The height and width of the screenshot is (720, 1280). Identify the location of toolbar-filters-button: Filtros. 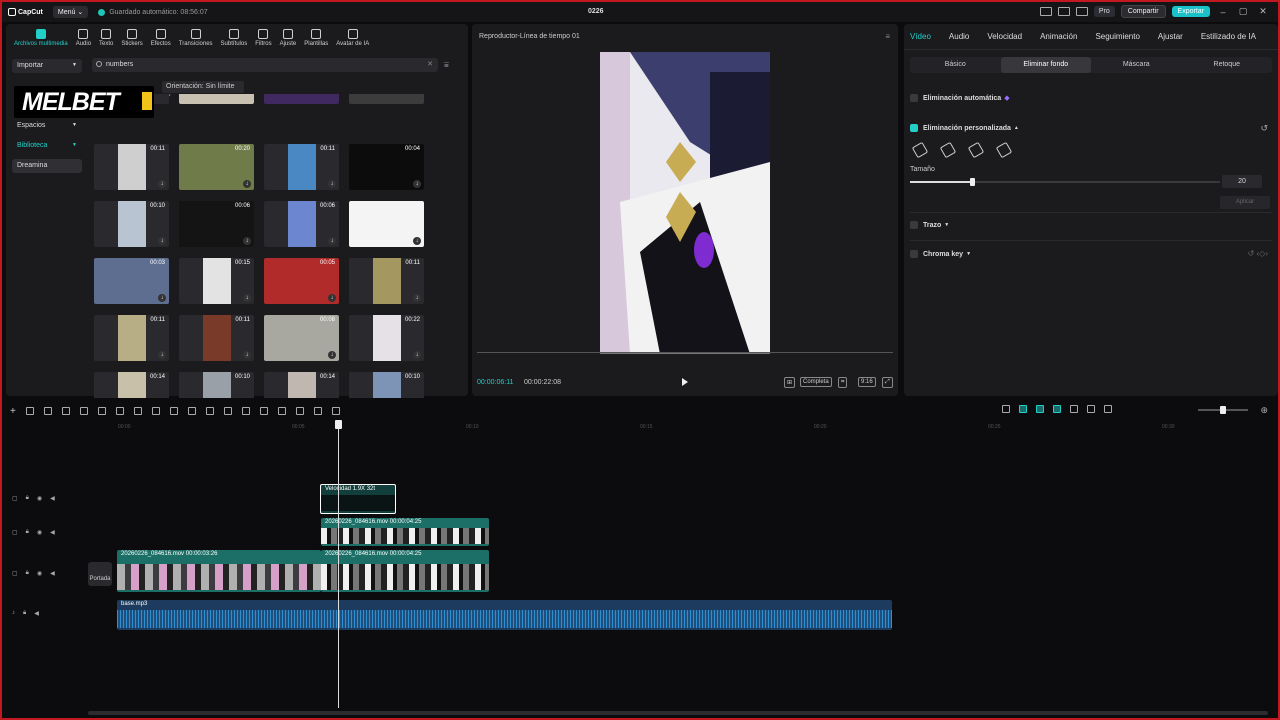
(263, 38).